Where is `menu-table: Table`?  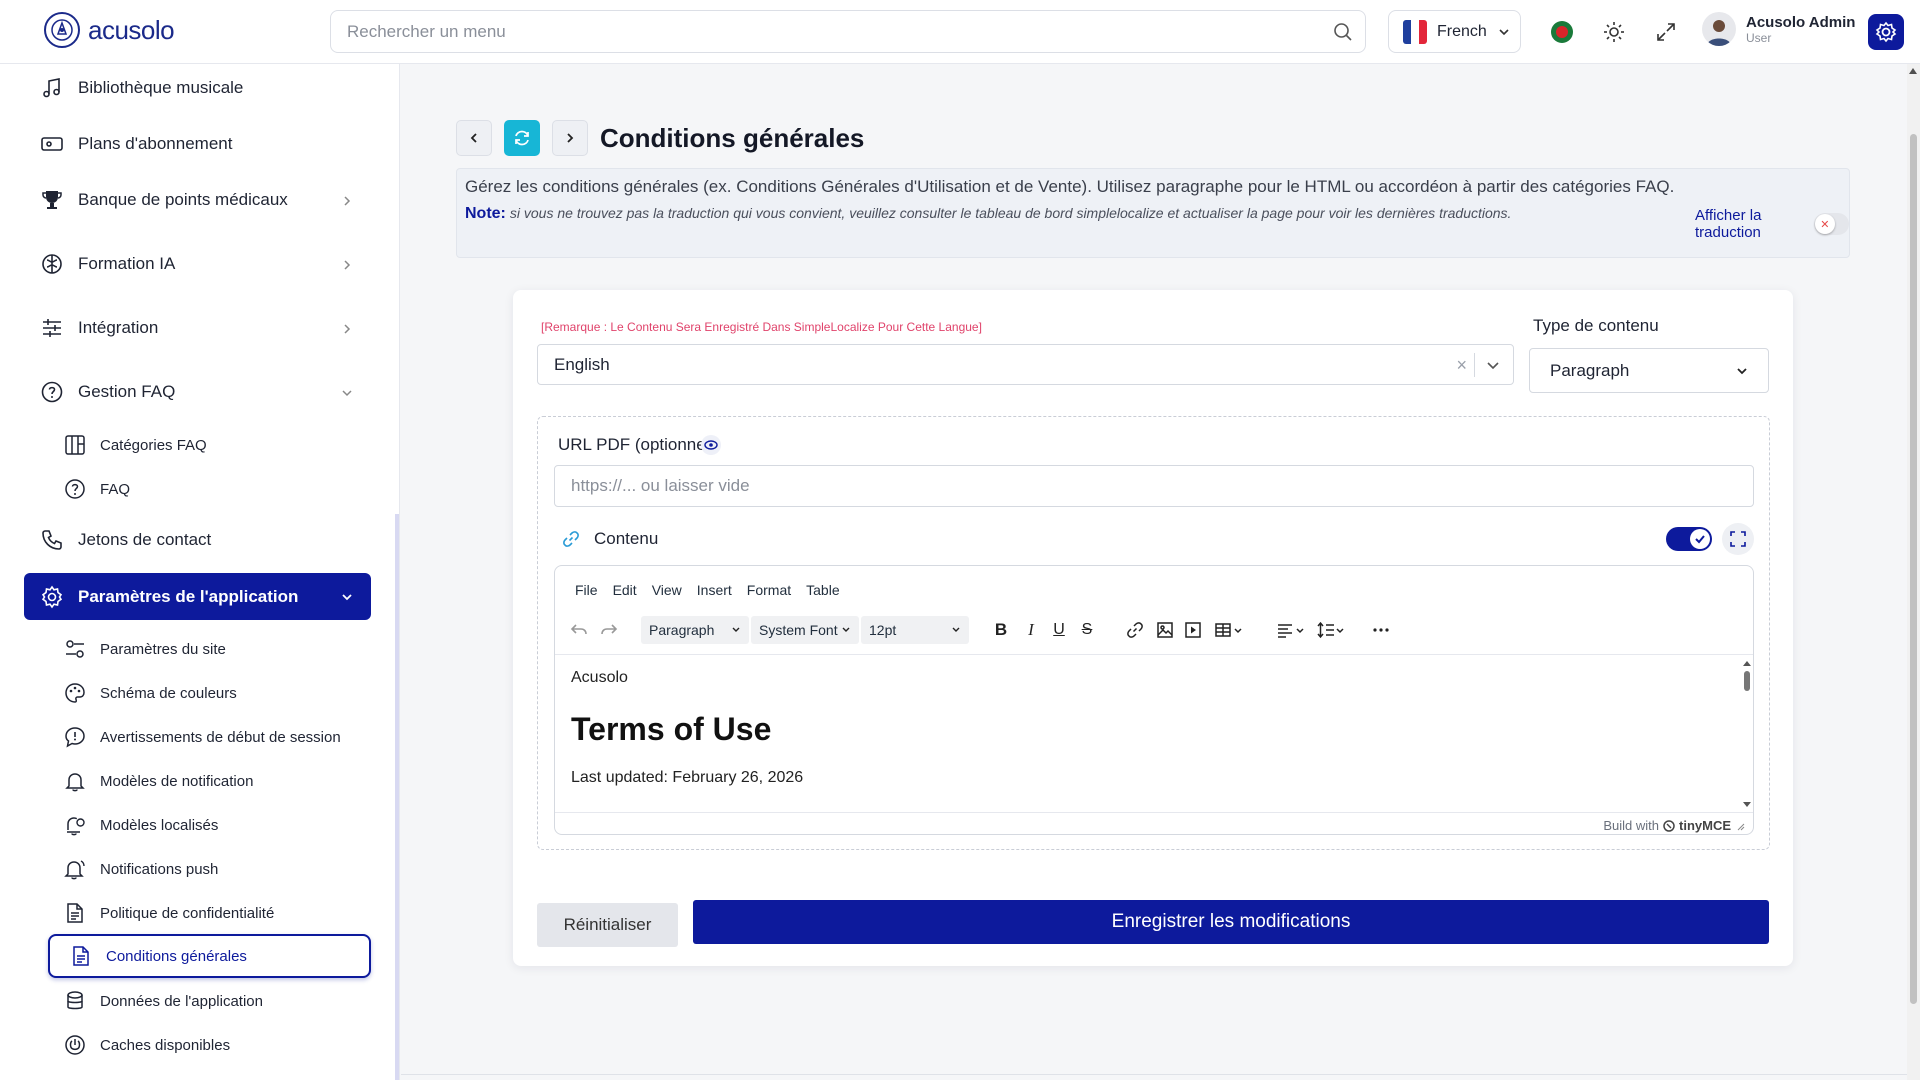 menu-table: Table is located at coordinates (822, 590).